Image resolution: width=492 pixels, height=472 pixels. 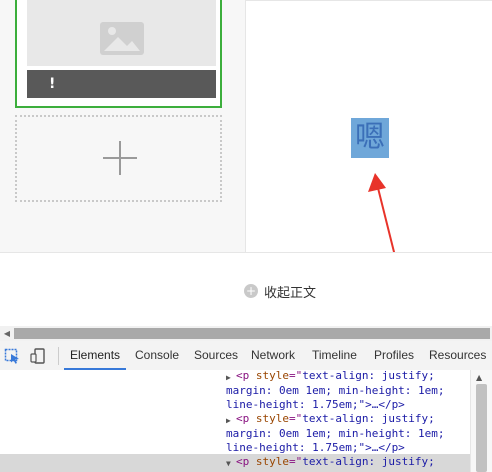 I want to click on dom-node-line-selected: <p style="text-align: justify;, so click(x=335, y=462).